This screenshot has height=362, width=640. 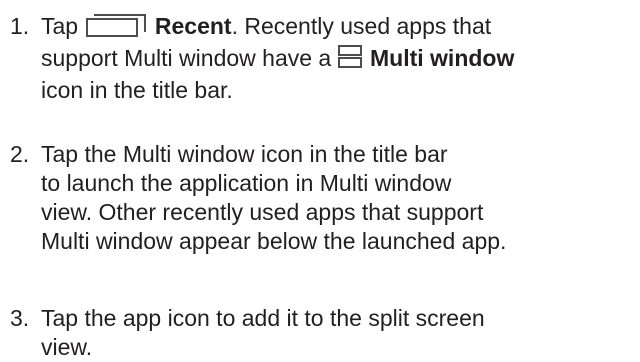 What do you see at coordinates (137, 90) in the screenshot?
I see `step-1-line-3: icon in the title bar.` at bounding box center [137, 90].